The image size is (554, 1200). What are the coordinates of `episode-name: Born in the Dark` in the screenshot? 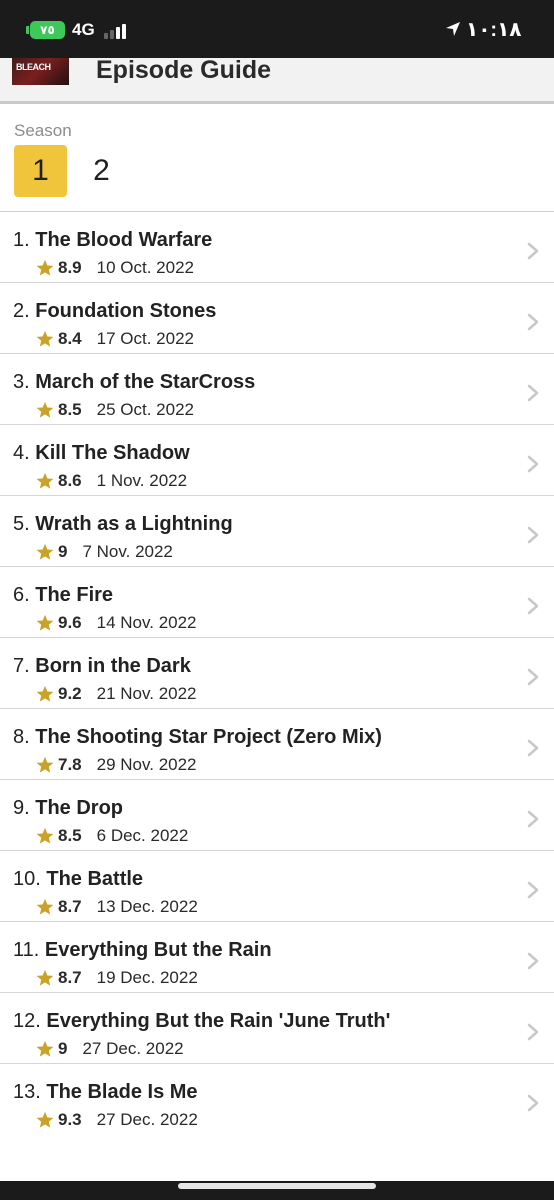 It's located at (113, 666).